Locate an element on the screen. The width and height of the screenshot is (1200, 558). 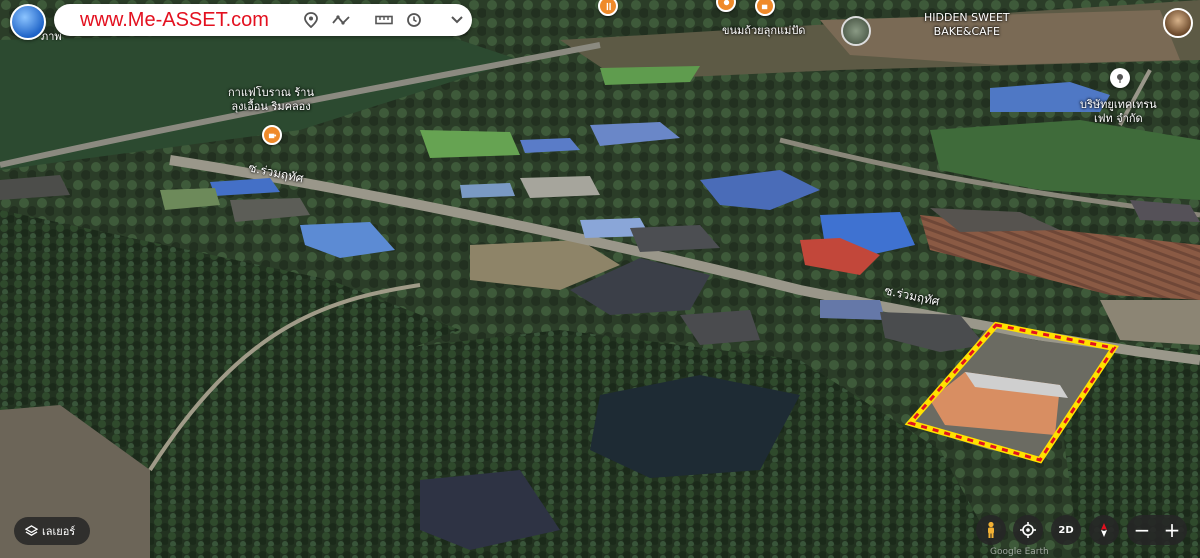
place-company: บริษัทยูเทคเทรน เฟท จำกัด is located at coordinates (1118, 112).